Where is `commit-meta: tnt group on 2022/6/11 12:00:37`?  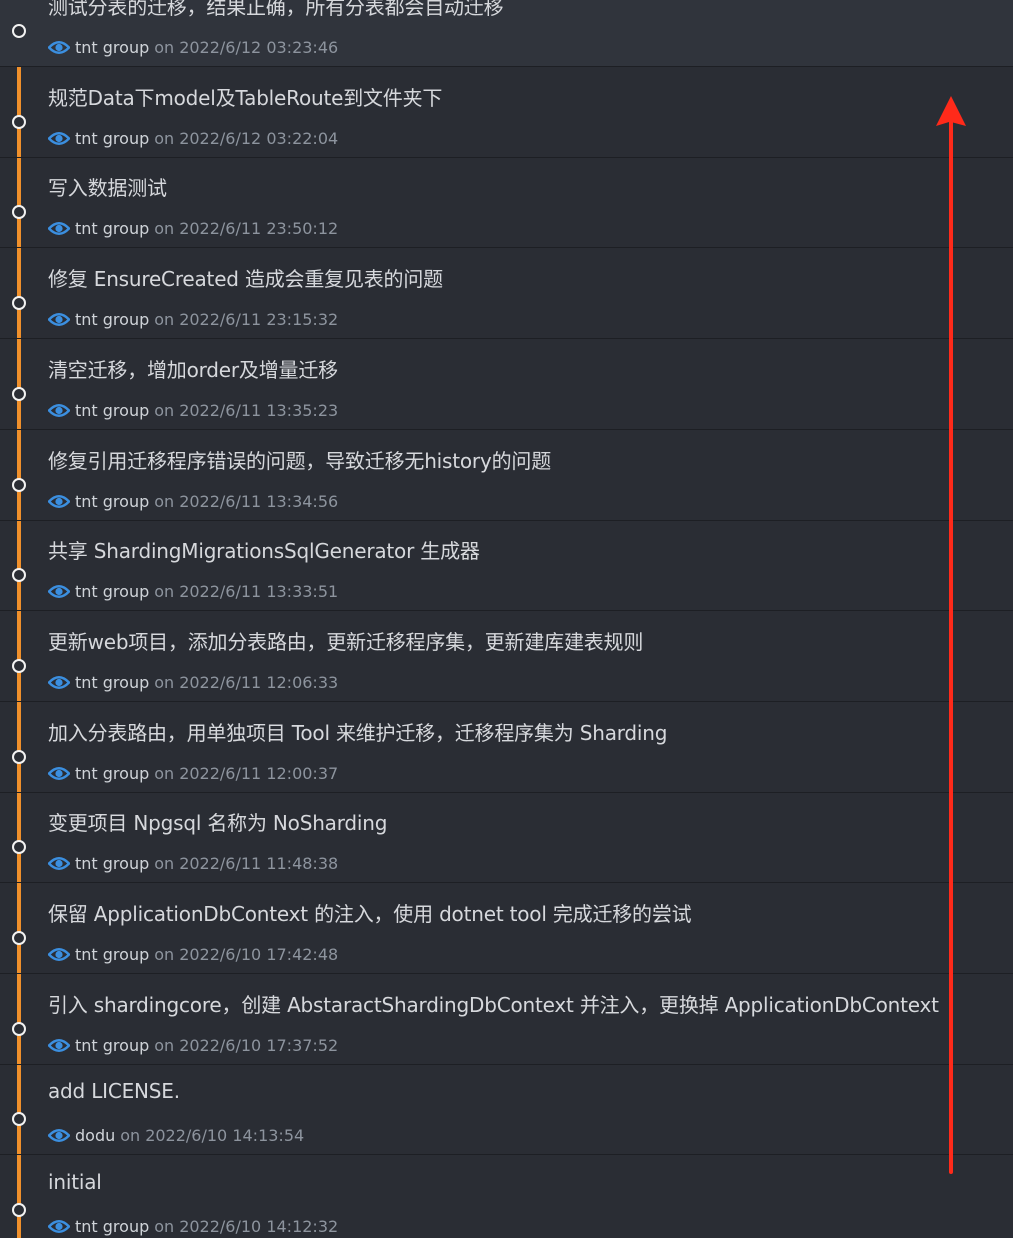
commit-meta: tnt group on 2022/6/11 12:00:37 is located at coordinates (193, 773).